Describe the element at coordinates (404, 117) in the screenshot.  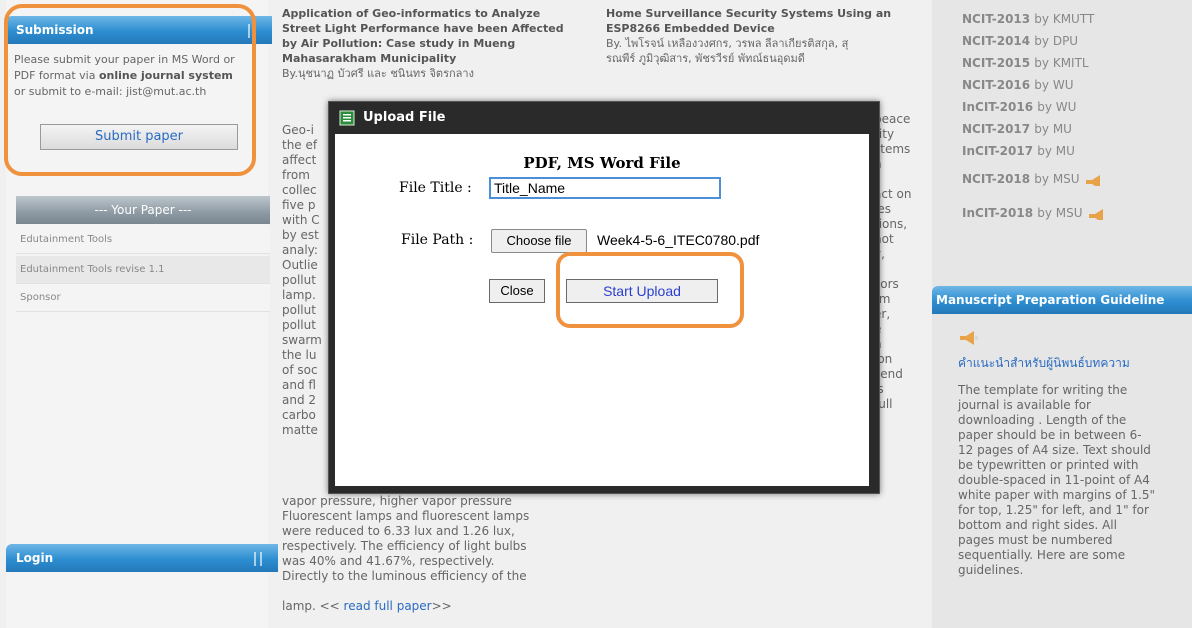
I see `dialog-title: Upload File` at that location.